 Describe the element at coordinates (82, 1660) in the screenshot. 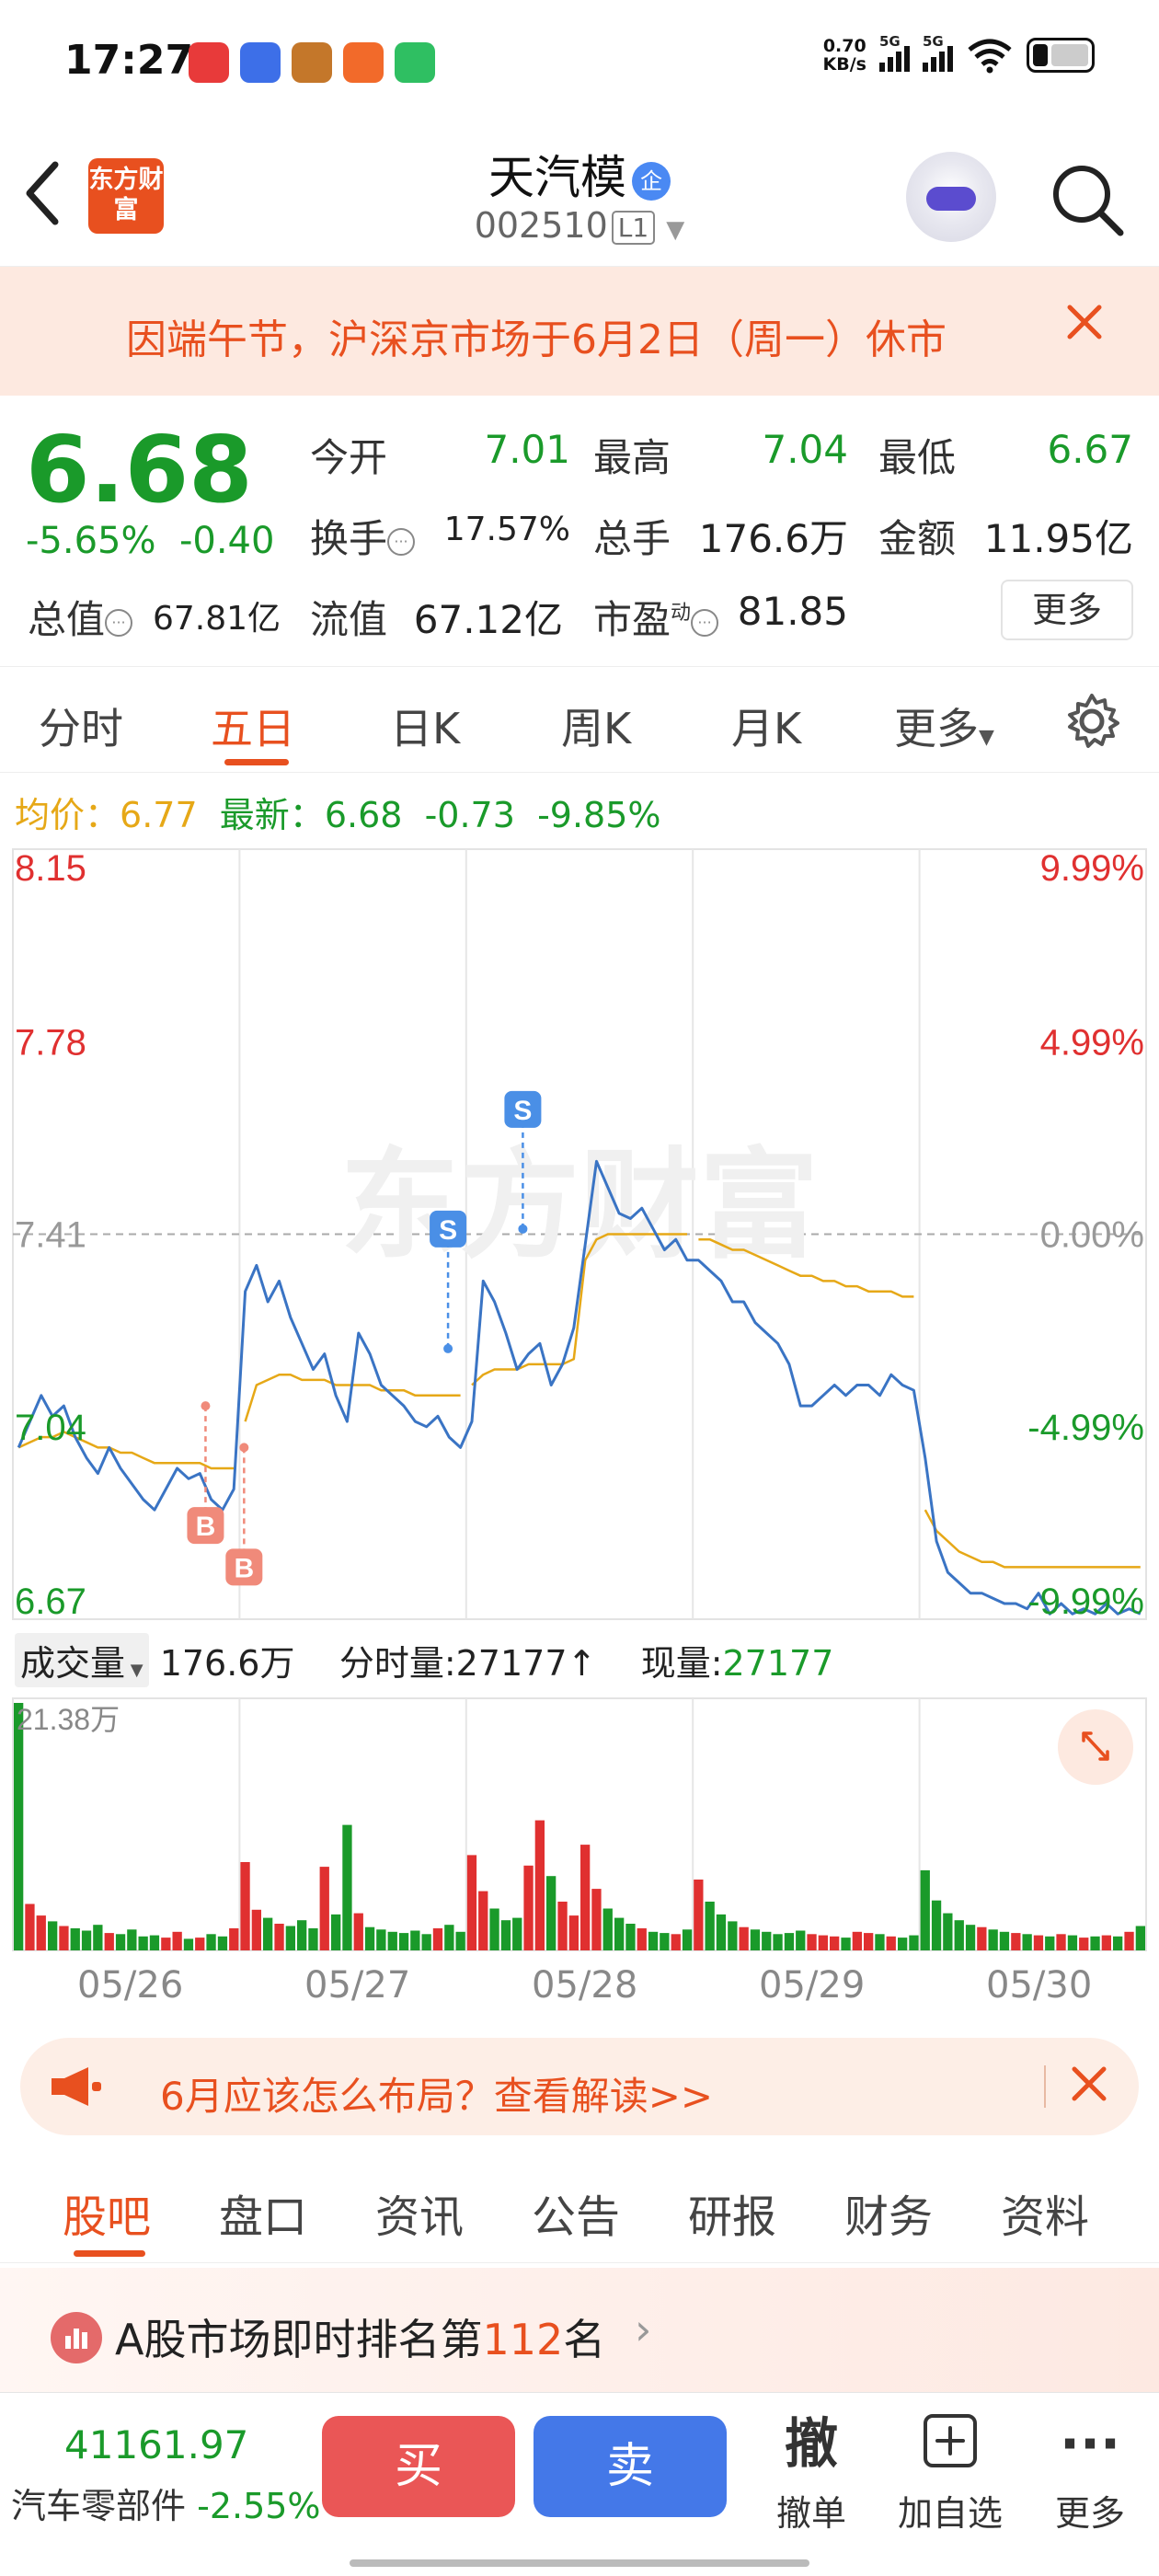

I see `volume-indicator-dropdown: 成交量 ▼` at that location.